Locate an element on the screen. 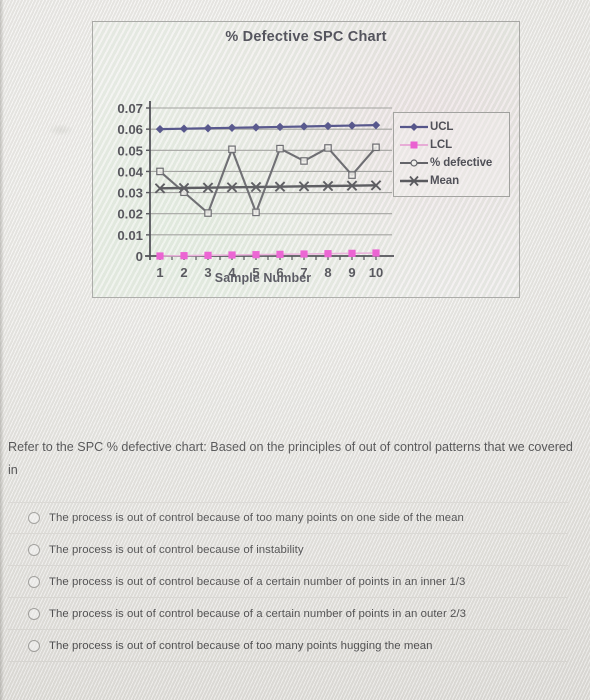 The image size is (590, 700). y-tick-label: 0 is located at coordinates (139, 256).